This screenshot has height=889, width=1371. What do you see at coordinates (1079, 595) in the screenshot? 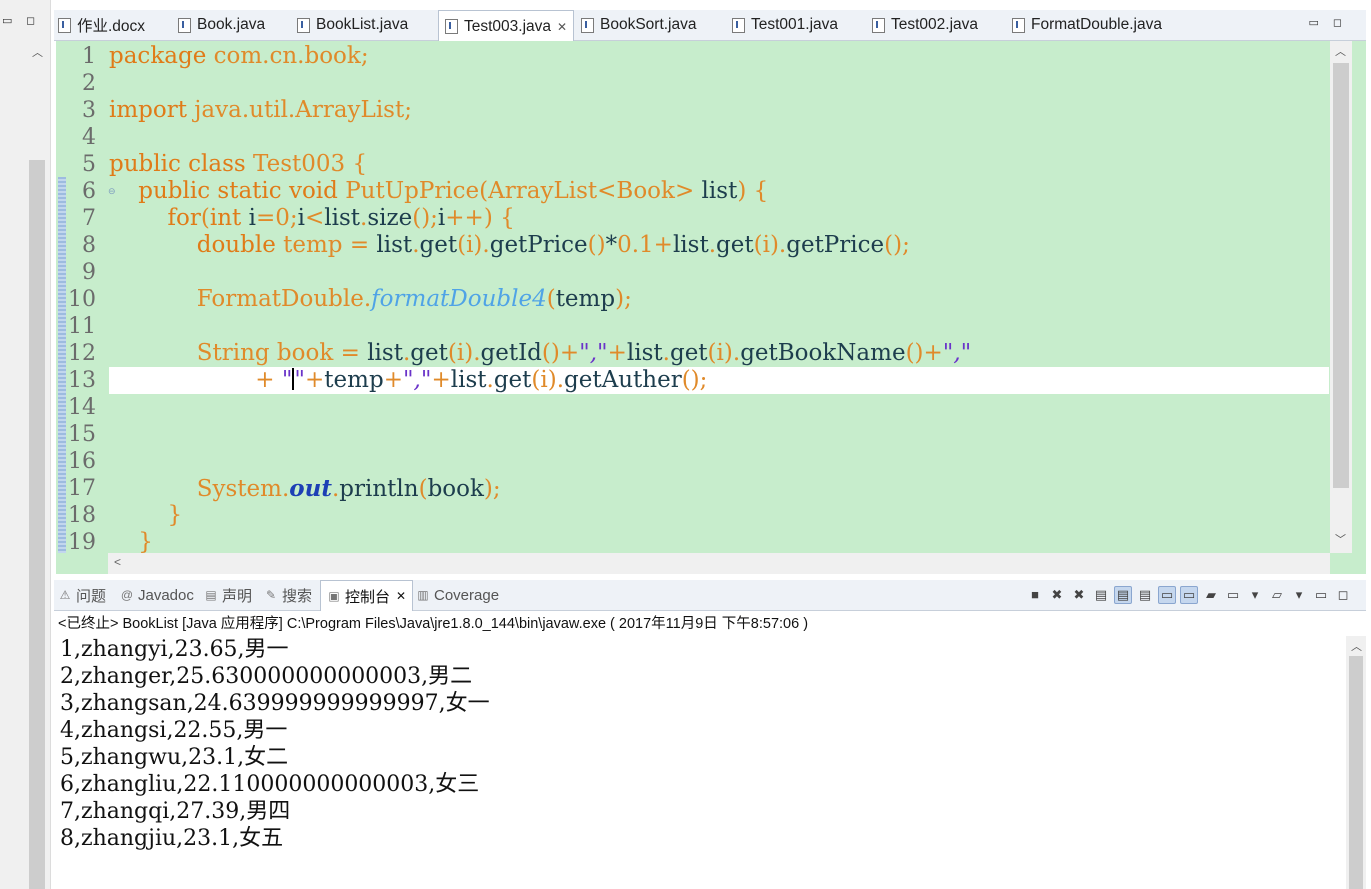
I see `remove-all-terminated-icon: ✖` at bounding box center [1079, 595].